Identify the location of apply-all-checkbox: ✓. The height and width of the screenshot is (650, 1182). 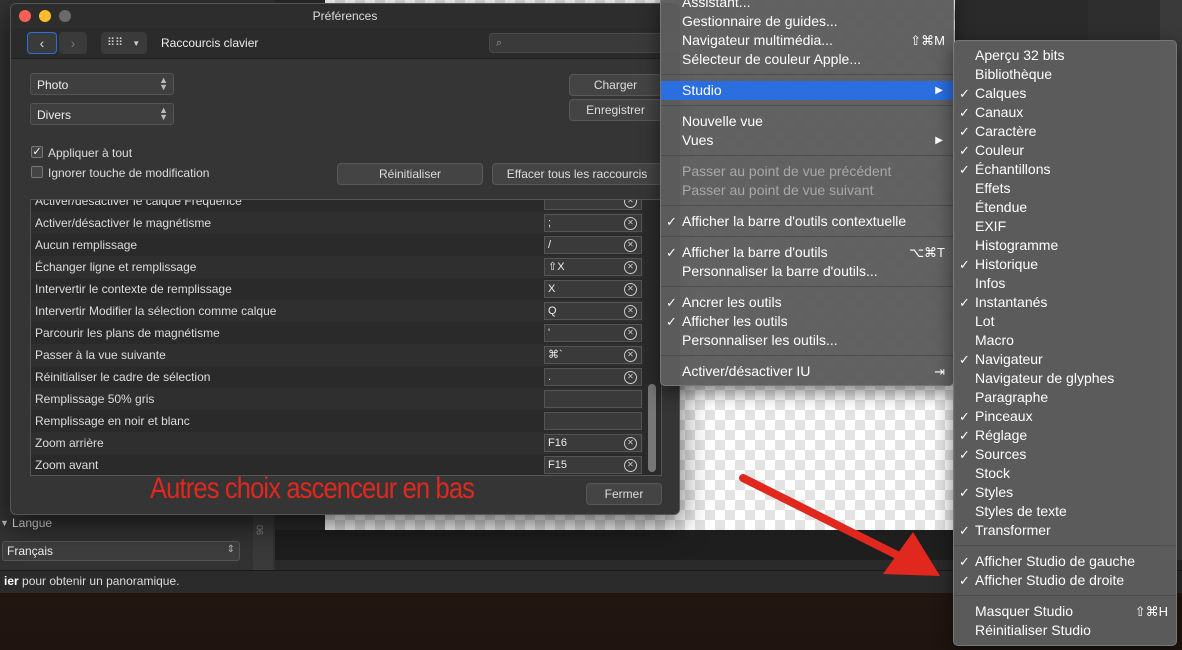
(37, 152).